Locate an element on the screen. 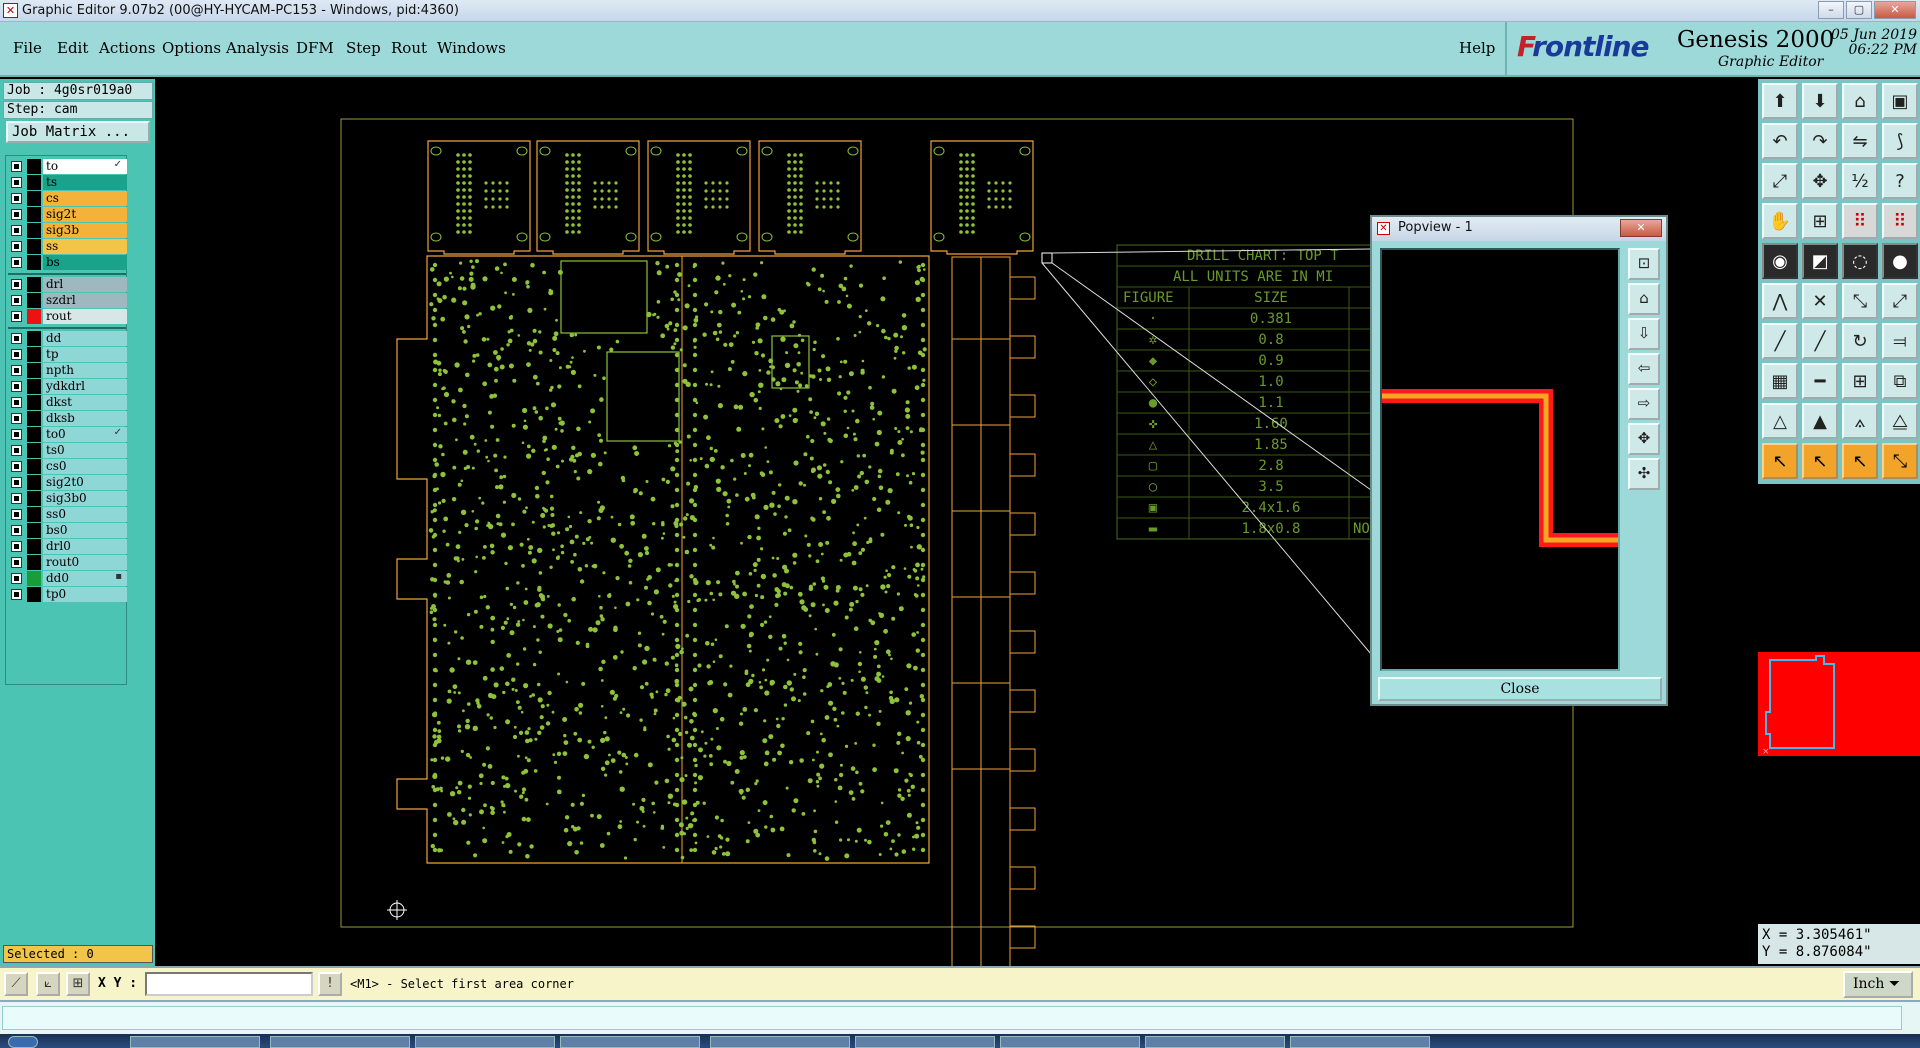  mirror-icon: ⇋ is located at coordinates (1860, 141).